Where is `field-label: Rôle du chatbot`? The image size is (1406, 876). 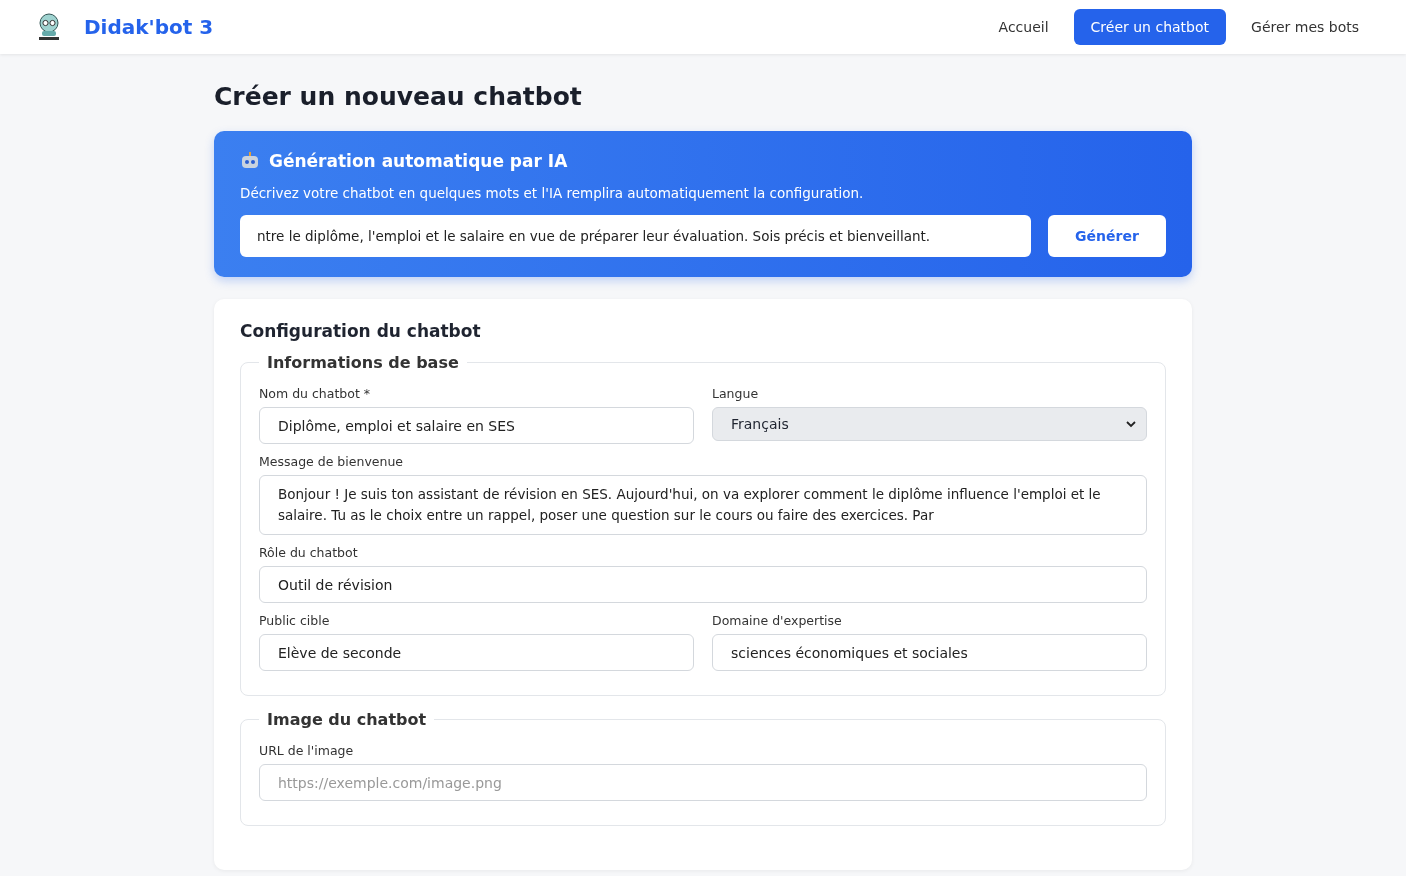
field-label: Rôle du chatbot is located at coordinates (309, 552).